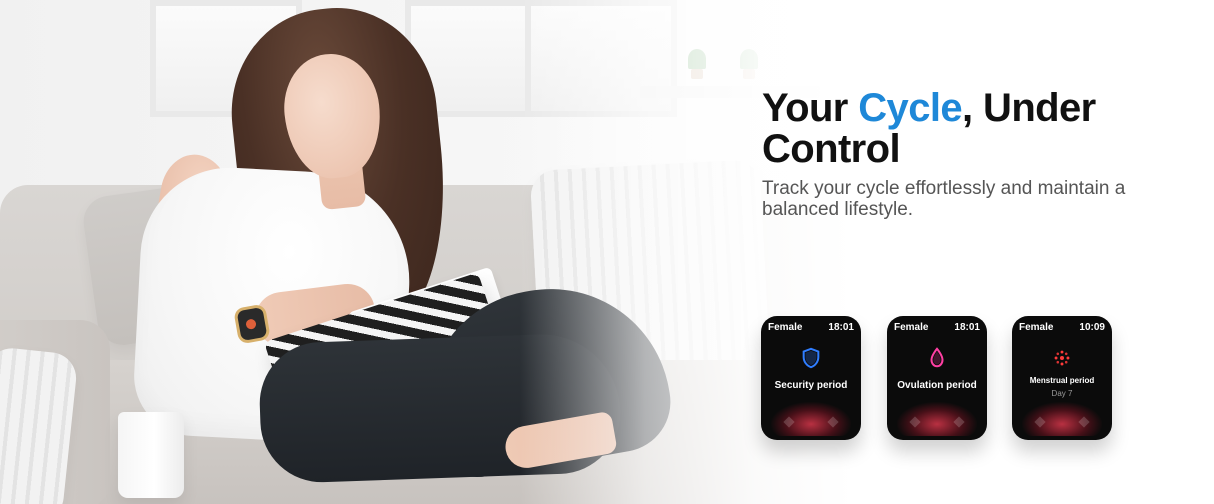 This screenshot has height=504, width=1214. Describe the element at coordinates (810, 108) in the screenshot. I see `headline-pre: Your` at that location.